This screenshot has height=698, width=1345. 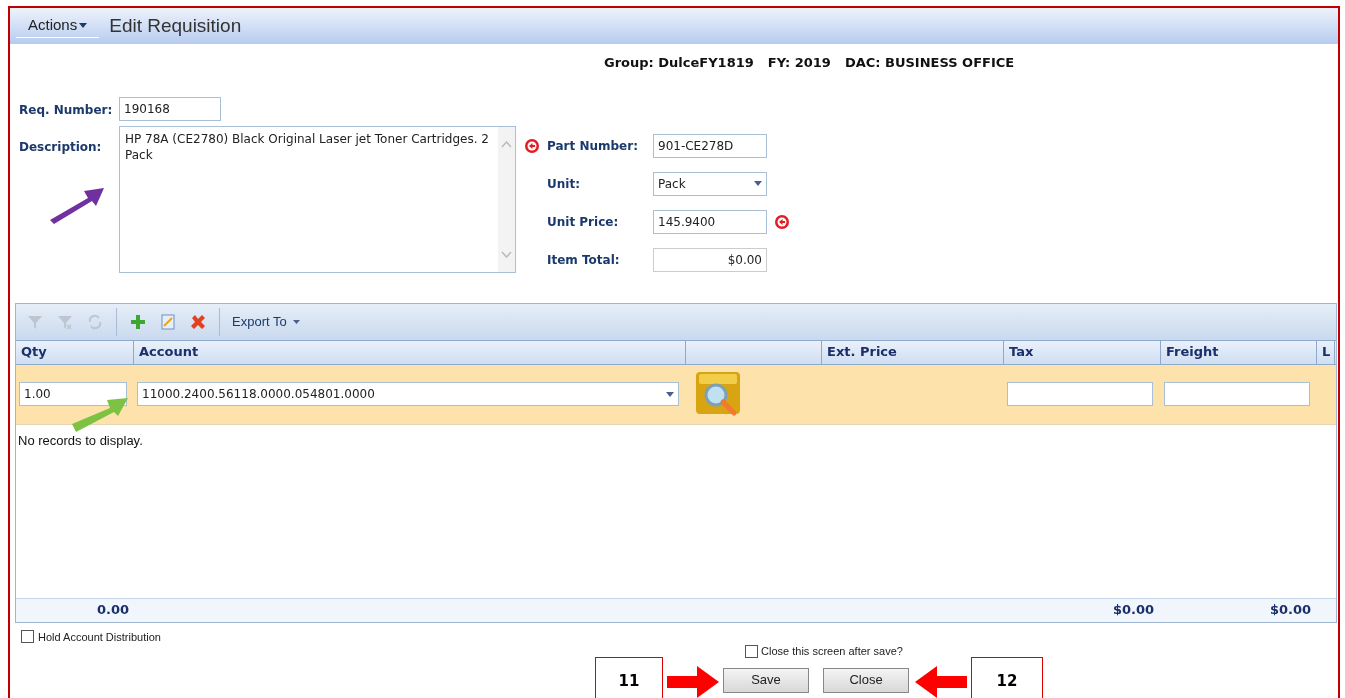 What do you see at coordinates (583, 222) in the screenshot?
I see `field-label: Unit Price:` at bounding box center [583, 222].